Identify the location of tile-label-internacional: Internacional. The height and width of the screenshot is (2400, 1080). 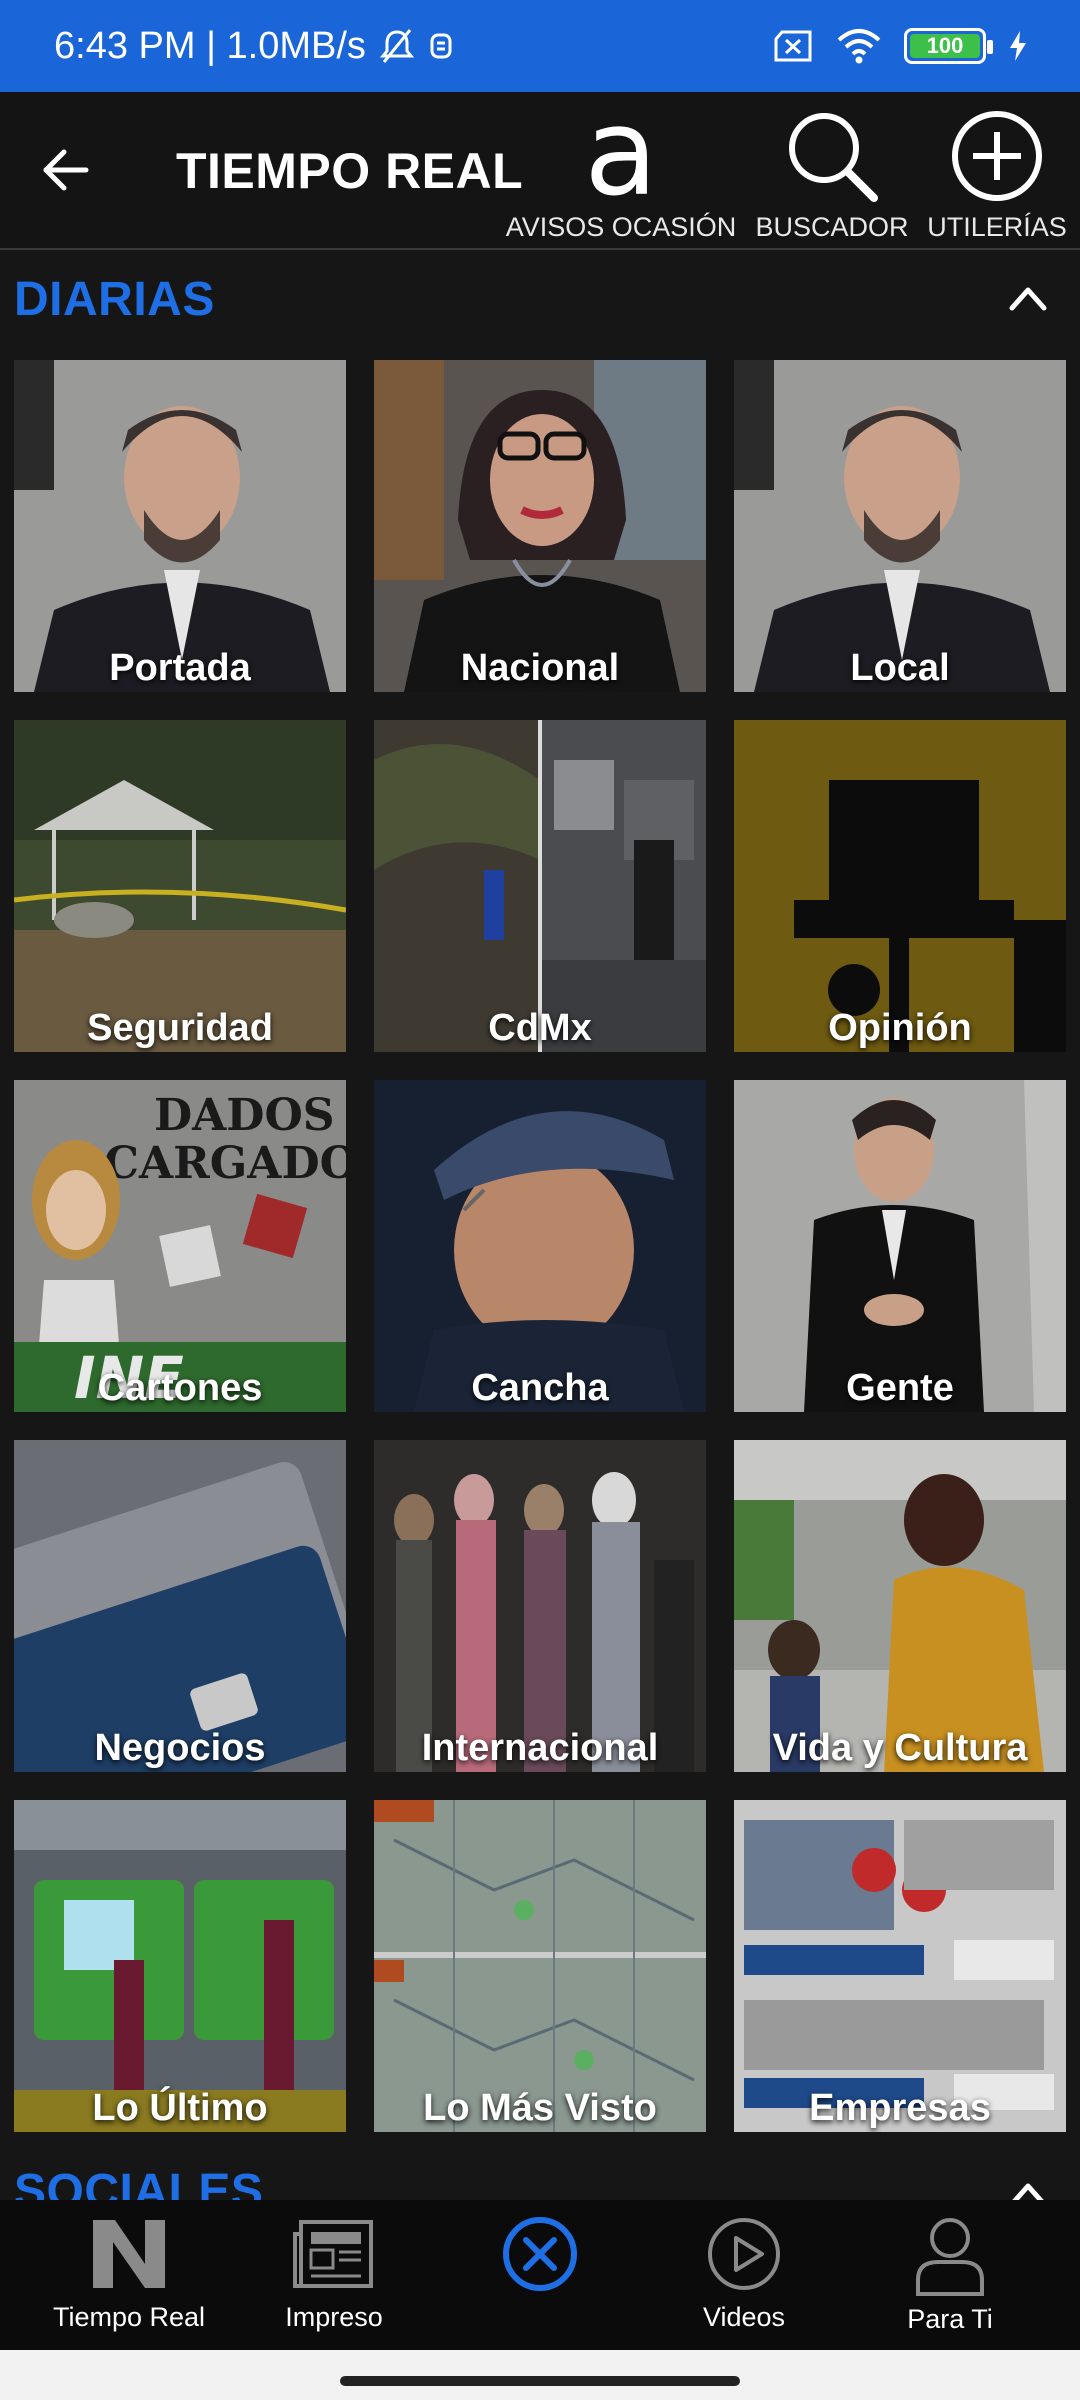
(540, 1748).